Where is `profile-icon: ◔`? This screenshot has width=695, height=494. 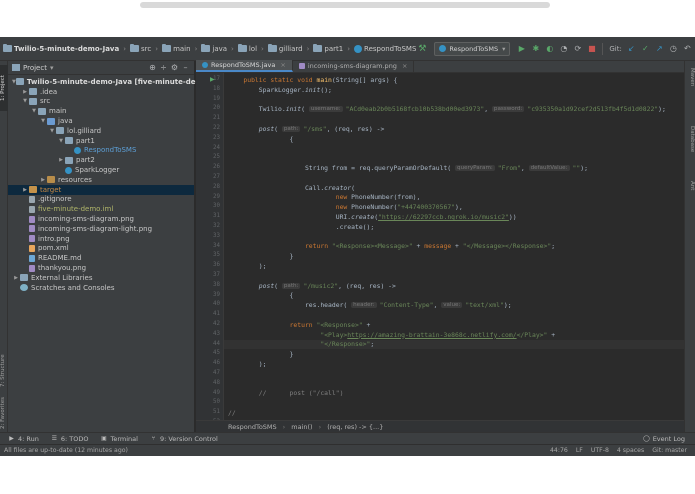
profile-icon: ◔ is located at coordinates (563, 48).